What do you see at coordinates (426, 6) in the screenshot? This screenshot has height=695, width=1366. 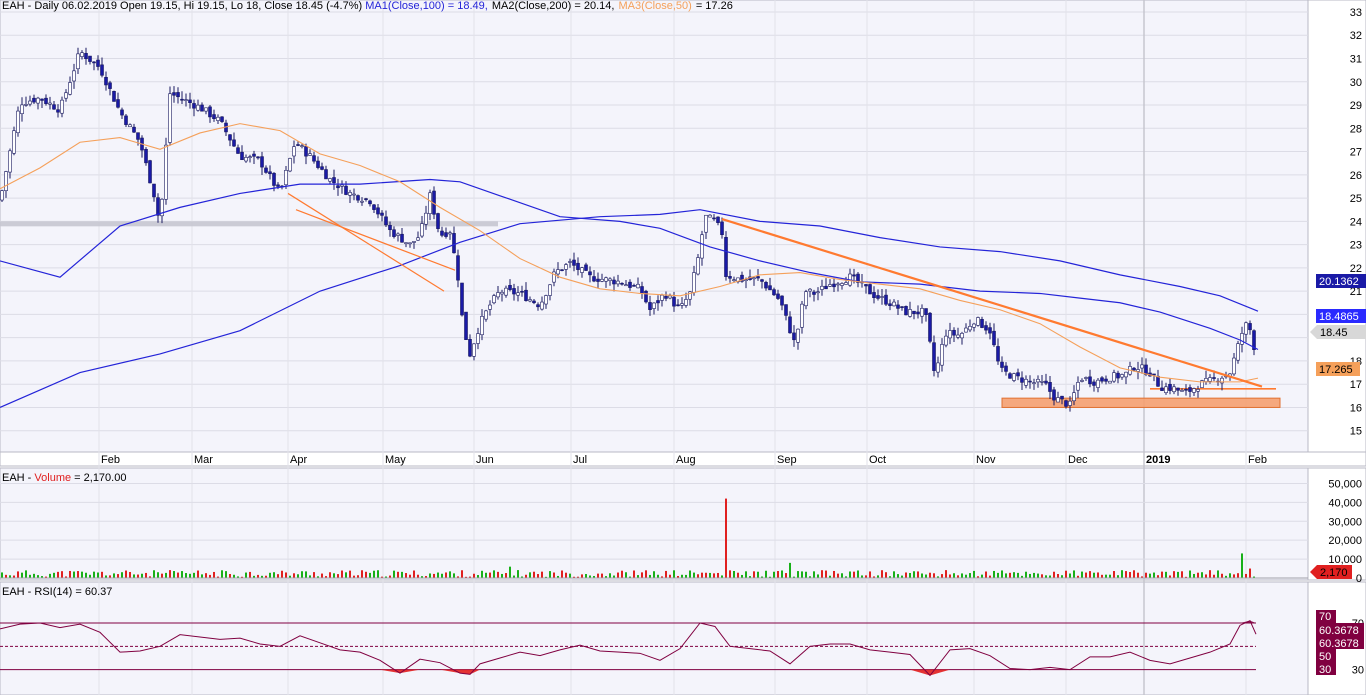 I see `ma1-label: MA1(Close,100) = 18.49,` at bounding box center [426, 6].